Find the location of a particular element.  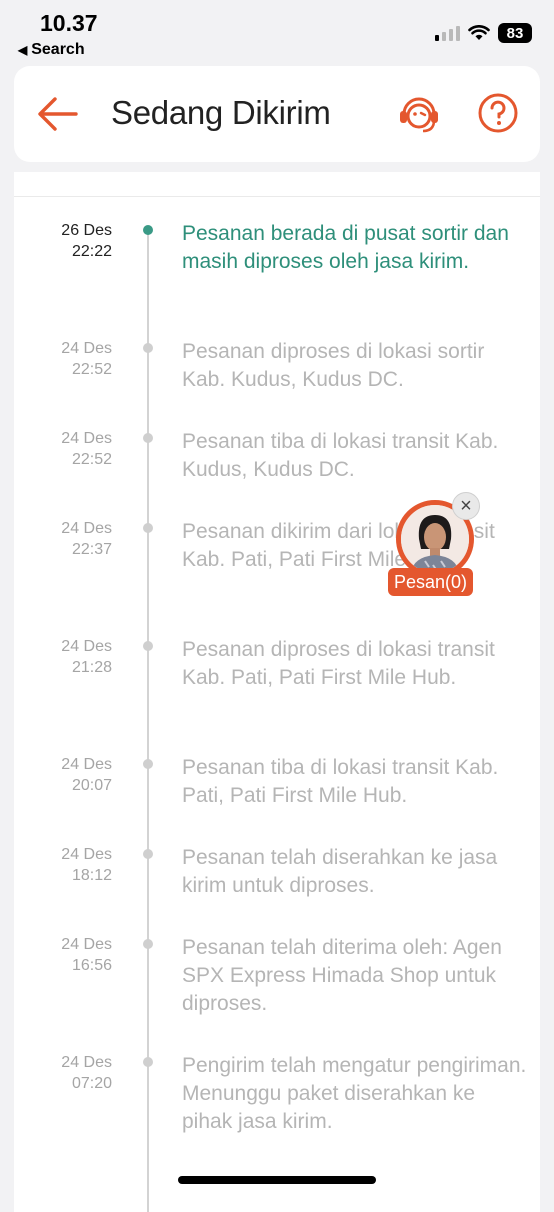

help-icon is located at coordinates (498, 113).